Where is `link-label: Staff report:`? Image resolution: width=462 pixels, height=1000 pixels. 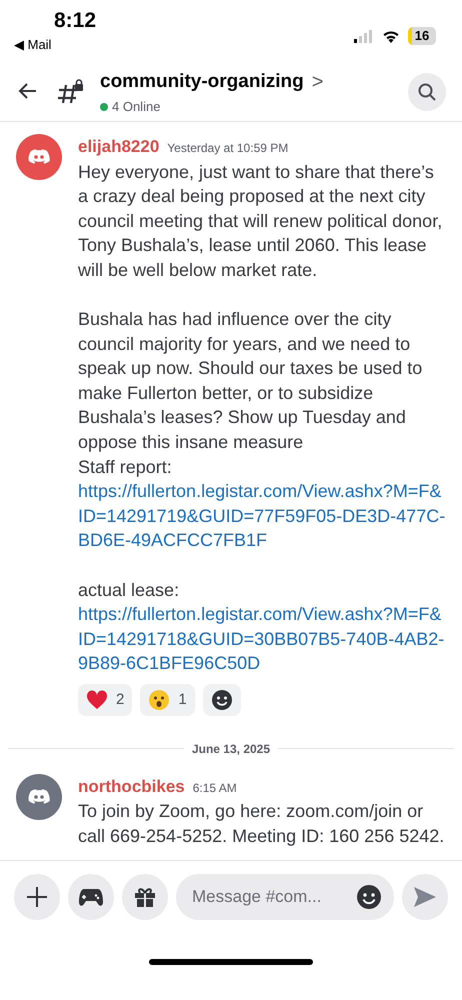
link-label: Staff report: is located at coordinates (125, 467).